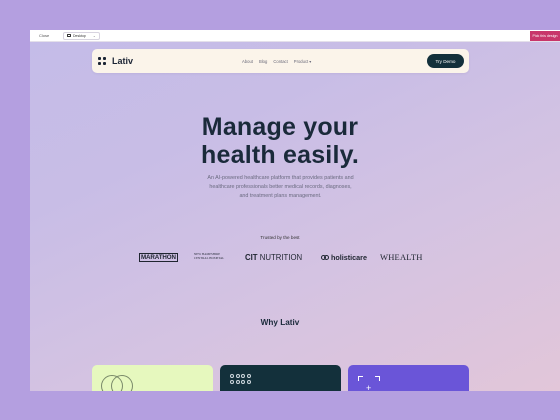 The height and width of the screenshot is (420, 560). I want to click on device-select: Desktop ⌄, so click(81, 35).